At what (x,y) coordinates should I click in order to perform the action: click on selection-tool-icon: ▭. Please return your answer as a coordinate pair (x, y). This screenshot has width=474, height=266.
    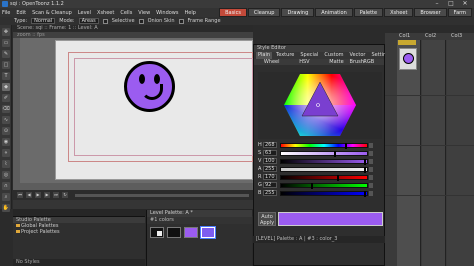
    Looking at the image, I should click on (6, 43).